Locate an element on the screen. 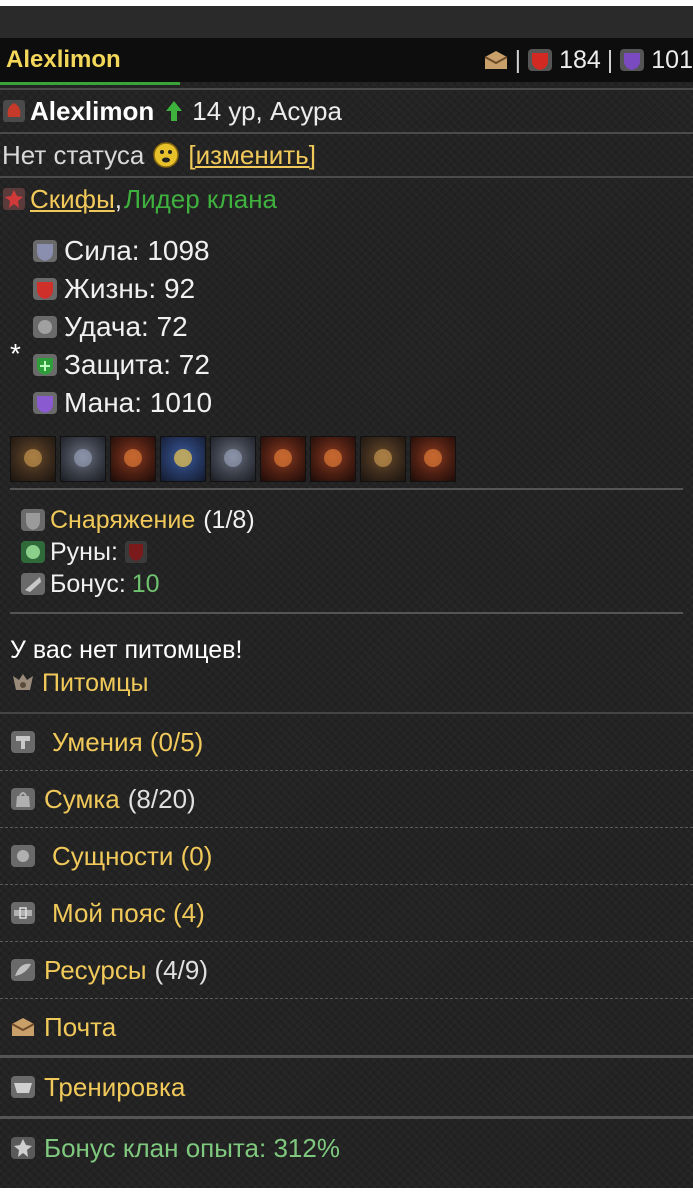  training-icon is located at coordinates (23, 1087).